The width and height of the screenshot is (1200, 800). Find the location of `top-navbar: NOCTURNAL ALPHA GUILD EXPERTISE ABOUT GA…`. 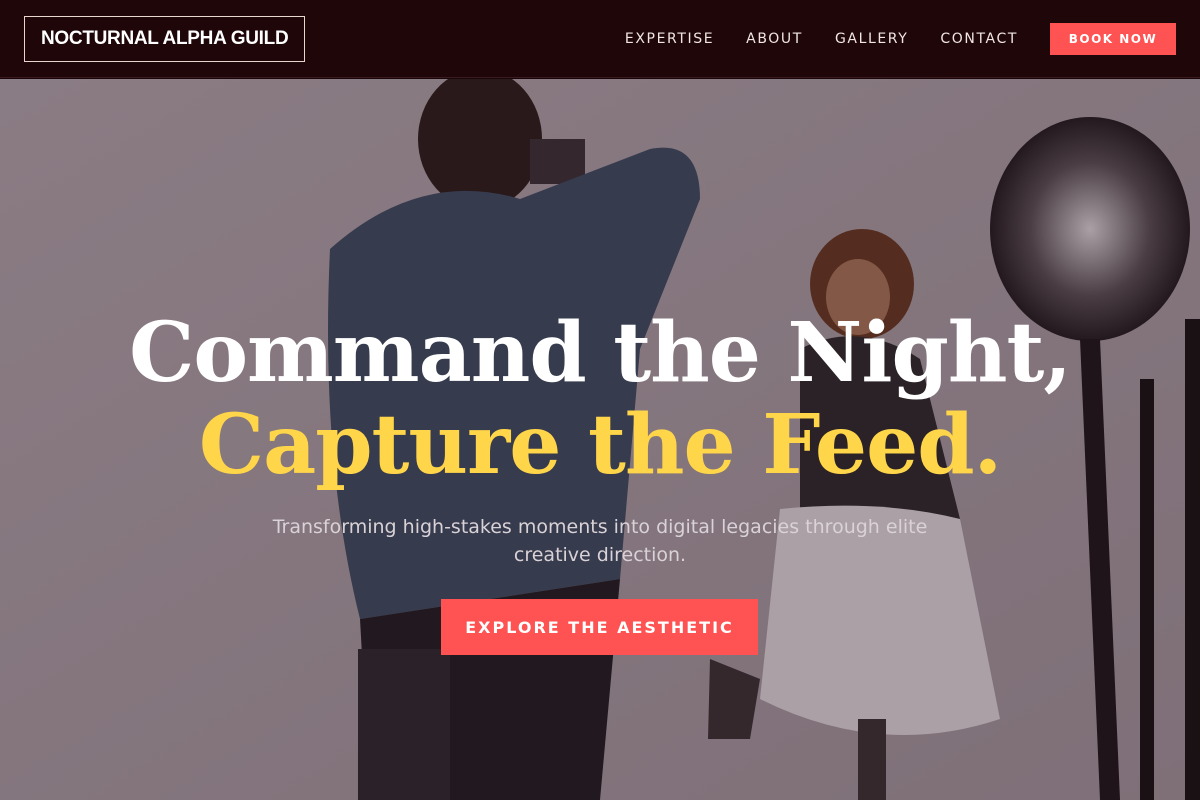

top-navbar: NOCTURNAL ALPHA GUILD EXPERTISE ABOUT GA… is located at coordinates (600, 39).